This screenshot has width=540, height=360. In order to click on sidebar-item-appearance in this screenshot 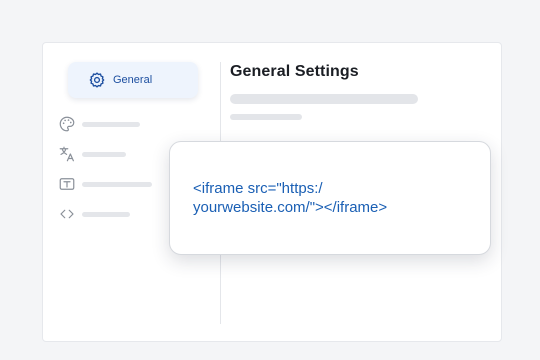, I will do `click(99, 124)`.